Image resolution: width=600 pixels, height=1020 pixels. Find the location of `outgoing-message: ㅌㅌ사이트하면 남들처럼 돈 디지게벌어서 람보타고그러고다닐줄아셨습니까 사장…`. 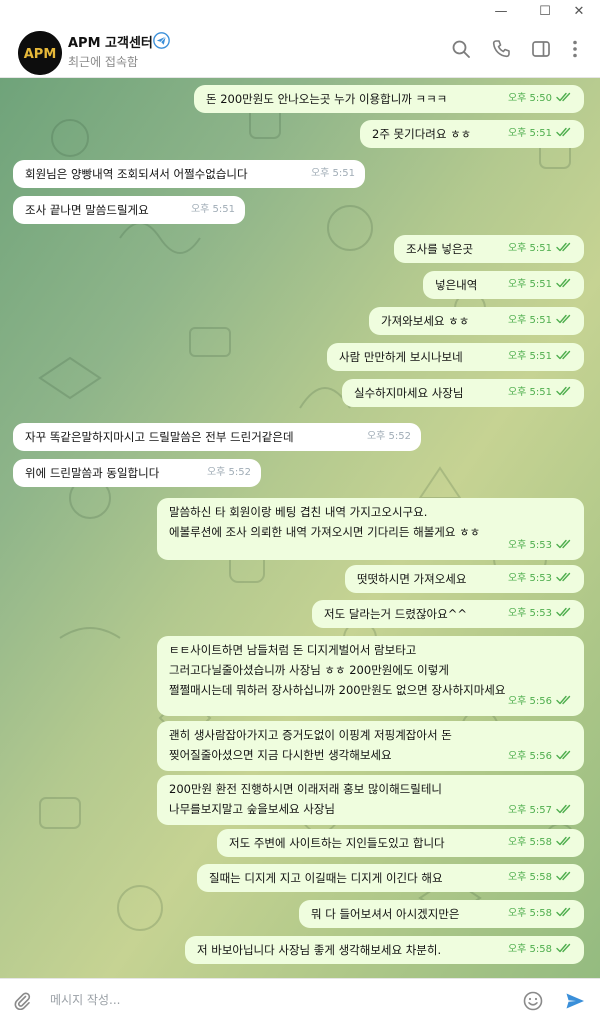

outgoing-message: ㅌㅌ사이트하면 남들처럼 돈 디지게벌어서 람보타고그러고다닐줄아셨습니까 사장… is located at coordinates (370, 676).